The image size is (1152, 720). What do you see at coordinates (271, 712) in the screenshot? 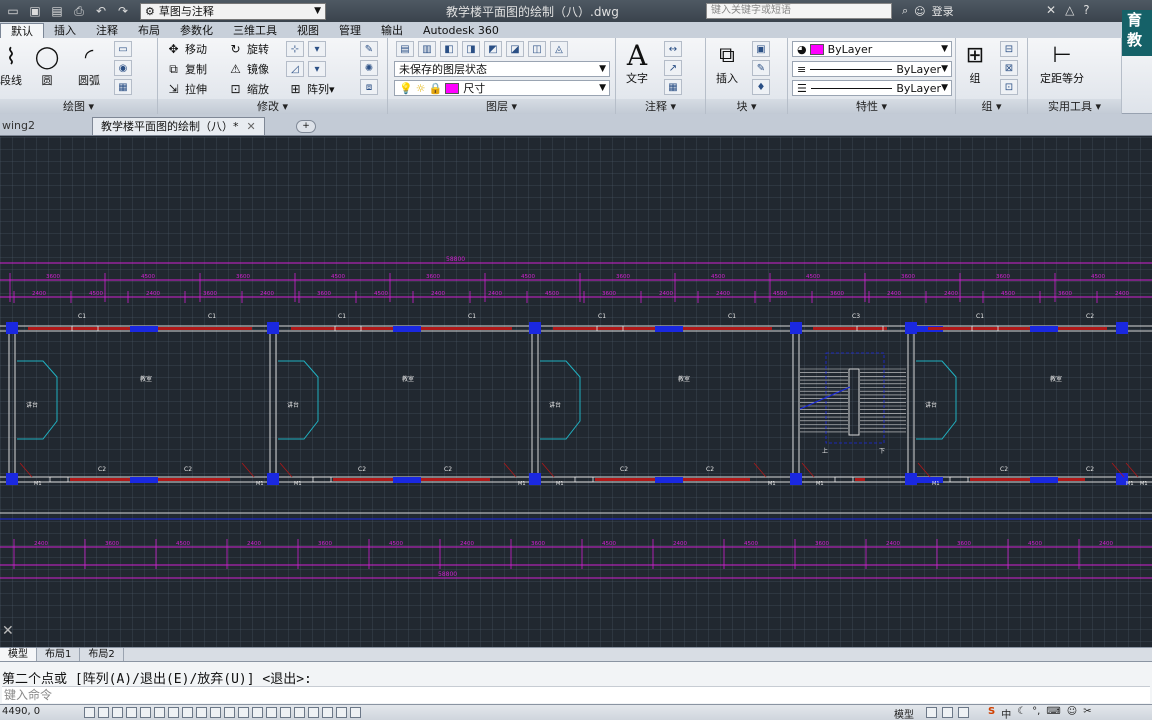
I see `selection-cycling-icon` at bounding box center [271, 712].